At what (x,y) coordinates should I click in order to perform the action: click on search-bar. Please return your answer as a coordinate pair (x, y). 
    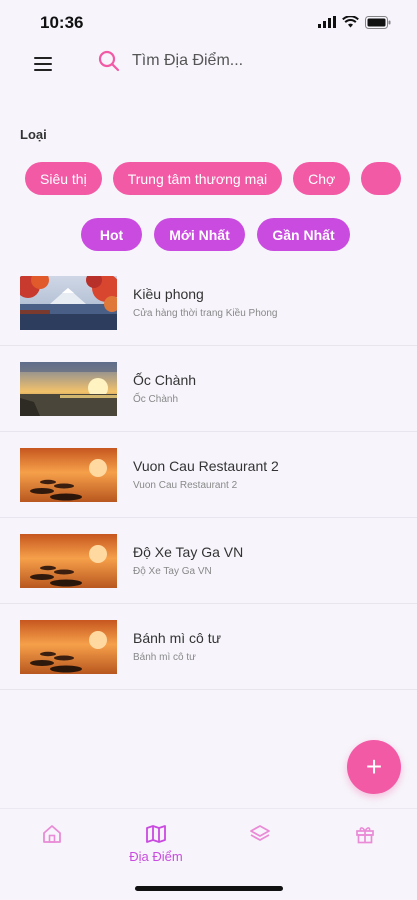
    Looking at the image, I should click on (245, 61).